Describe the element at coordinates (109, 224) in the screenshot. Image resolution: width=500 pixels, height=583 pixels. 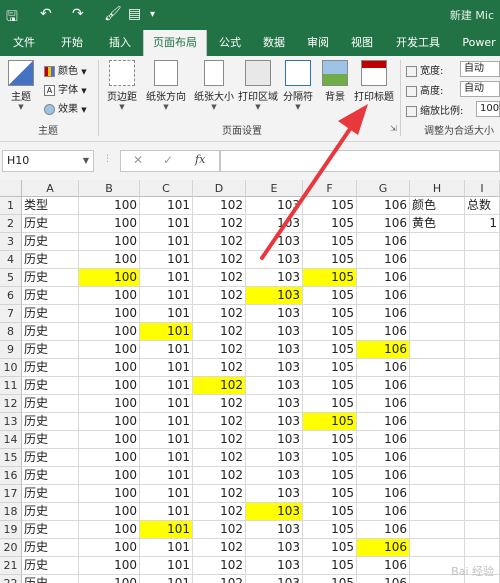
I see `cell-b2: 100` at that location.